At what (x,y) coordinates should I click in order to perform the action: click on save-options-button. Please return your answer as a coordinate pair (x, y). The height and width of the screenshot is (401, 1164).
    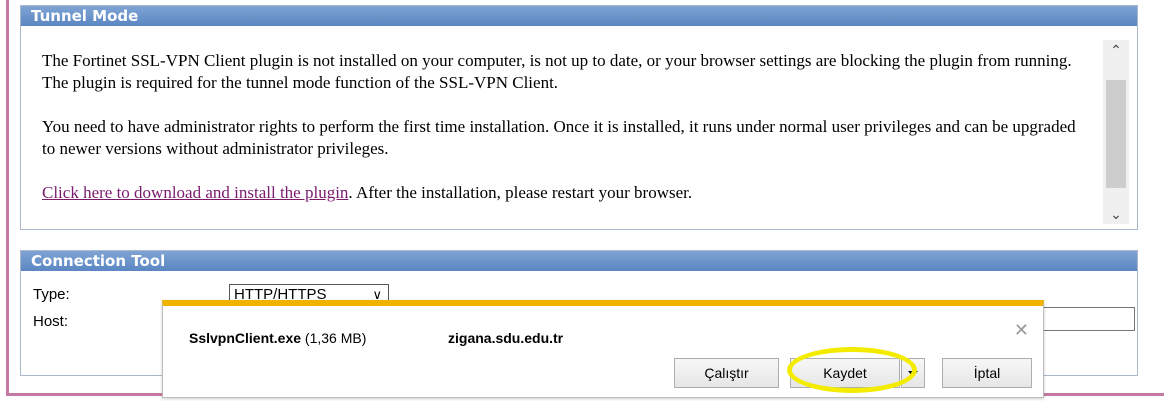
    Looking at the image, I should click on (913, 373).